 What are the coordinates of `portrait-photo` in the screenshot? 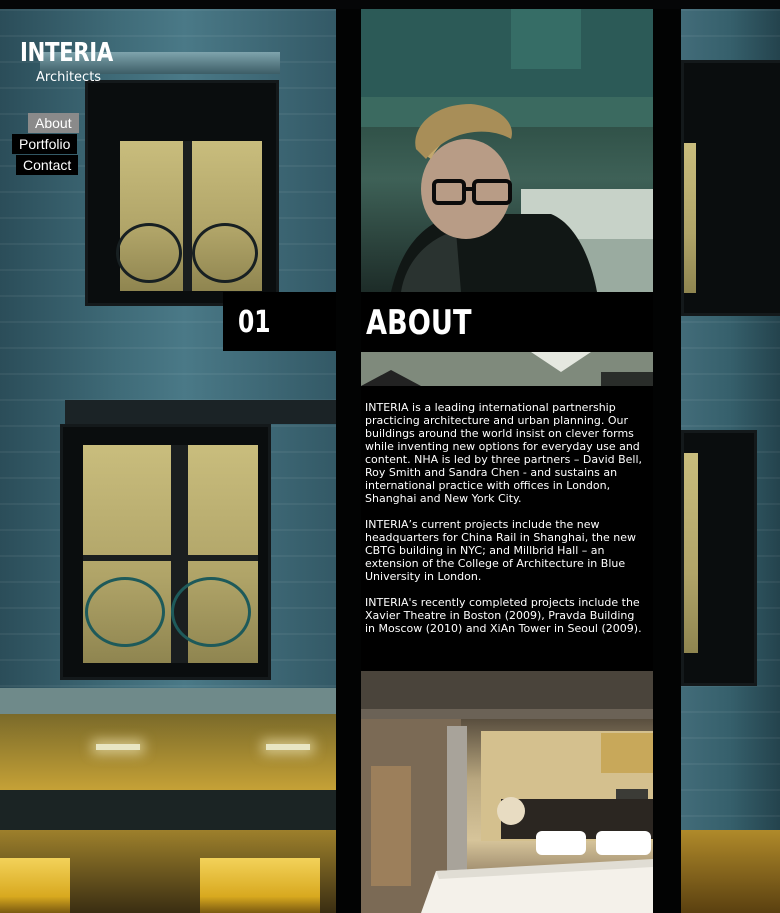 It's located at (507, 150).